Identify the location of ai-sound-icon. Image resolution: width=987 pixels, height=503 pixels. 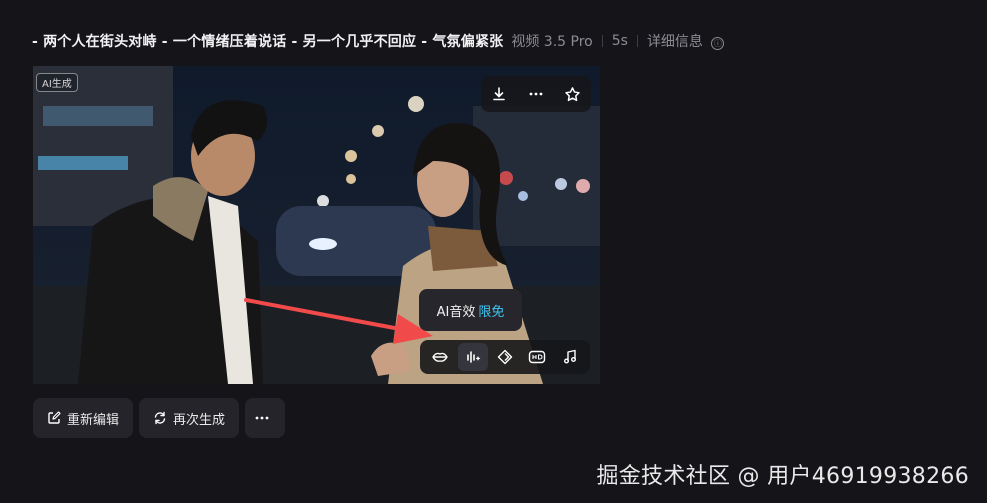
(473, 357).